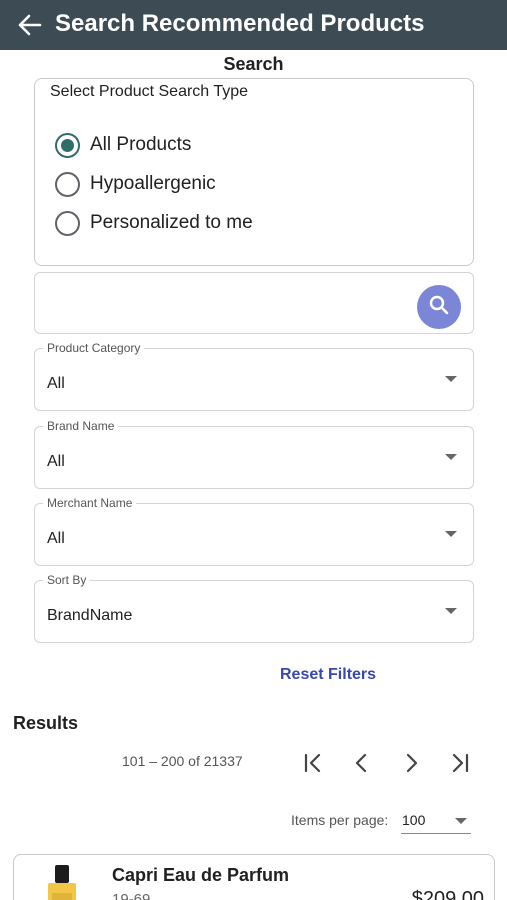  I want to click on field-label: Product Category, so click(94, 348).